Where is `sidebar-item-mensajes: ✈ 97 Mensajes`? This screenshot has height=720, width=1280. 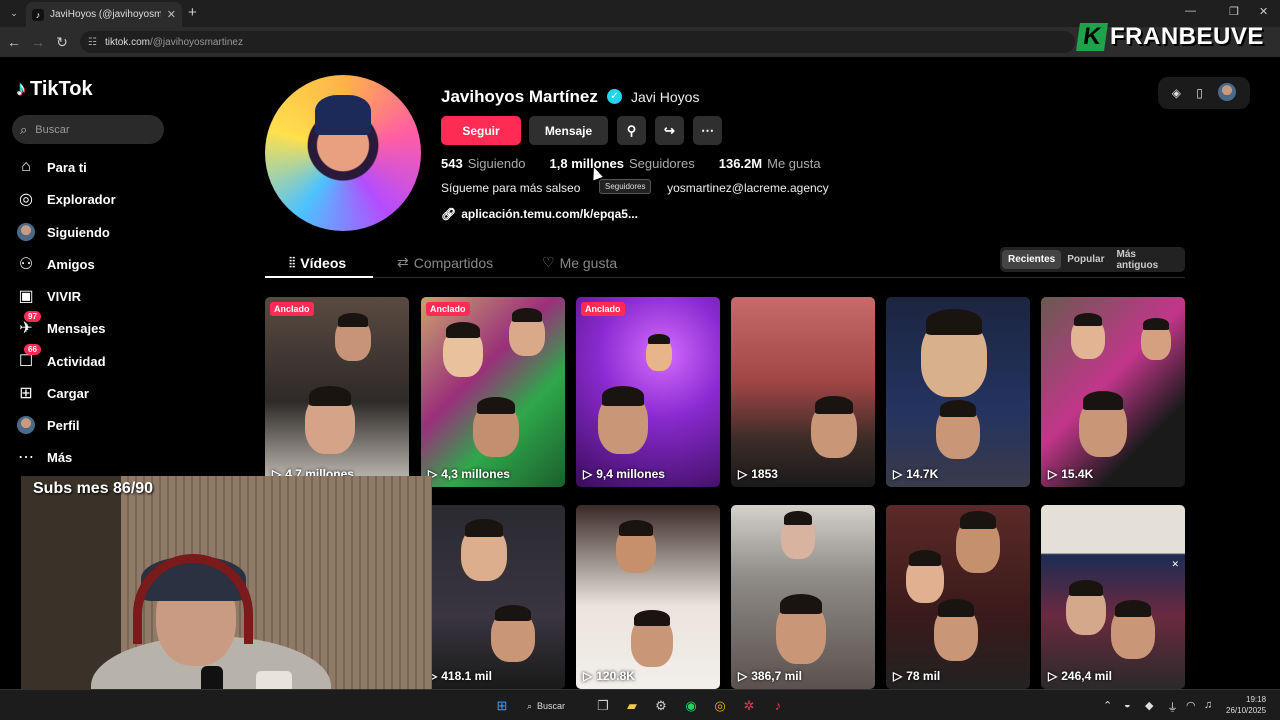 sidebar-item-mensajes: ✈ 97 Mensajes is located at coordinates (61, 325).